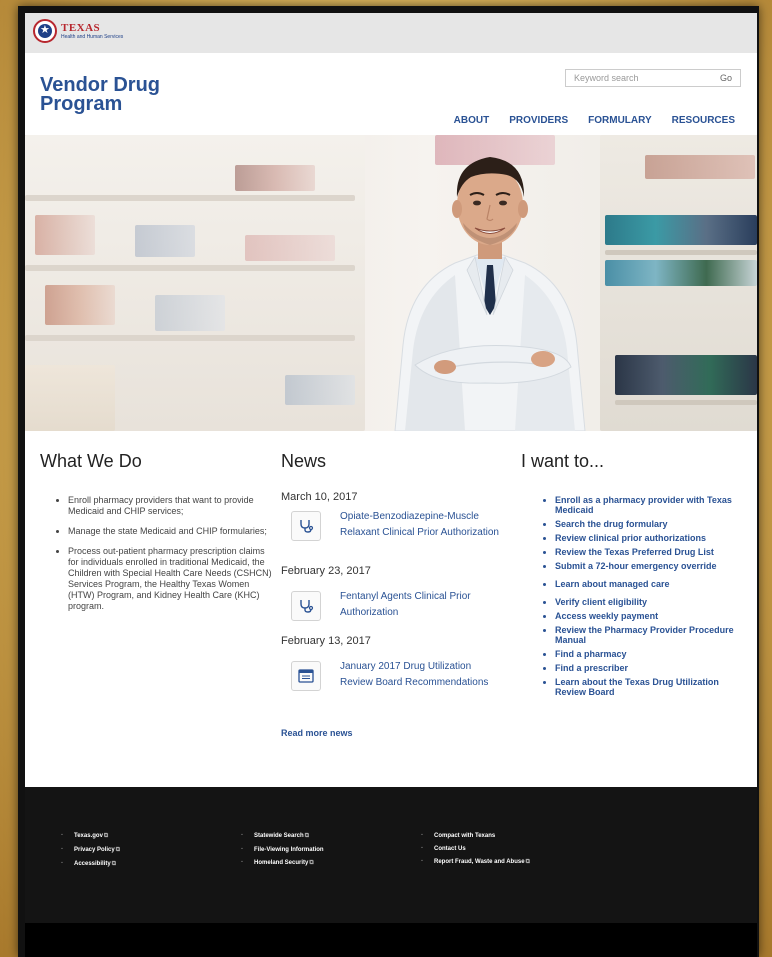 The height and width of the screenshot is (957, 772). What do you see at coordinates (326, 641) in the screenshot?
I see `news-date: February 13, 2017` at bounding box center [326, 641].